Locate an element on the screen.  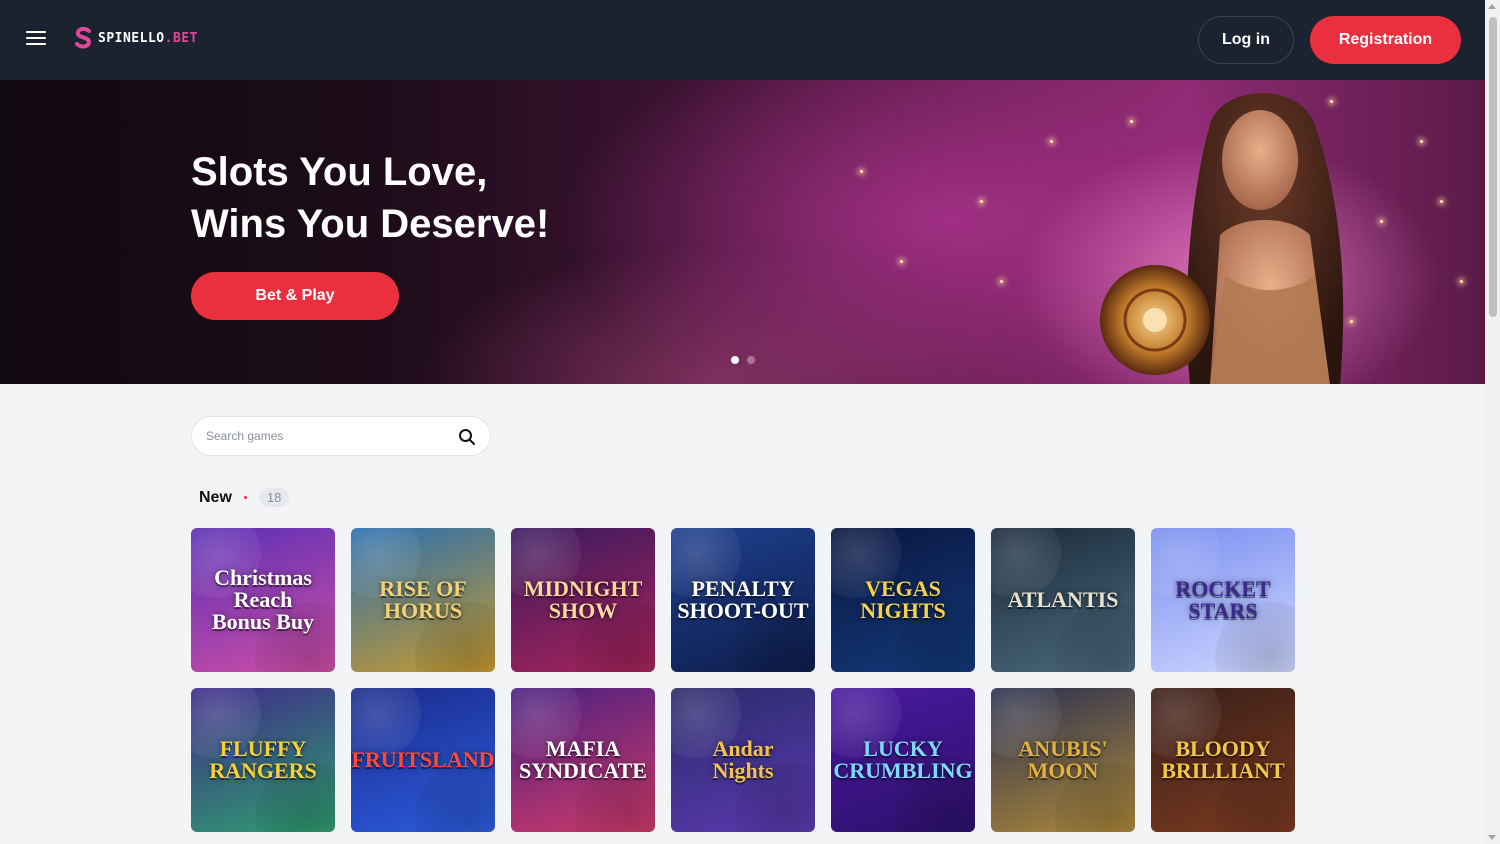
game-tile: ROCKET STARS is located at coordinates (1223, 600).